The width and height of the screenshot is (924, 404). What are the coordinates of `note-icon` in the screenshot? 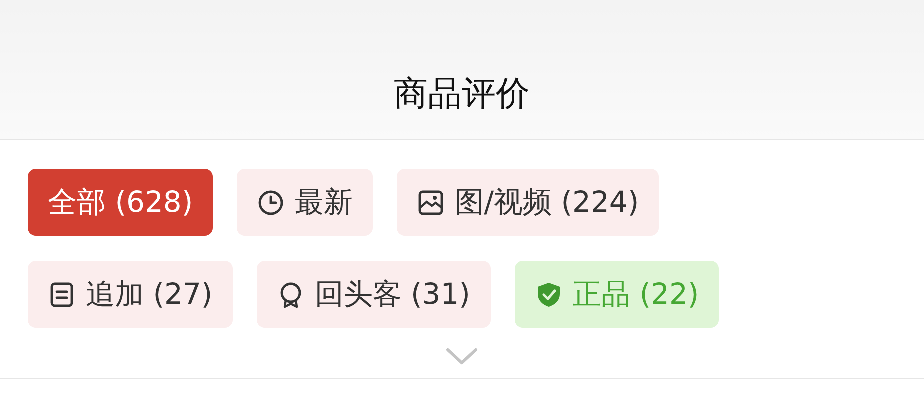 It's located at (62, 294).